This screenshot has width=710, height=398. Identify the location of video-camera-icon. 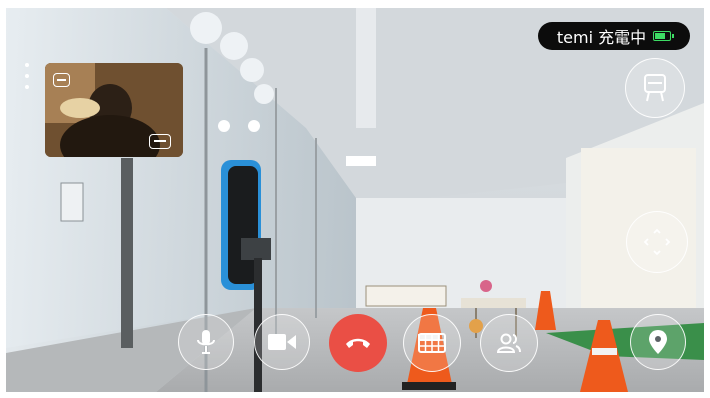
(282, 342).